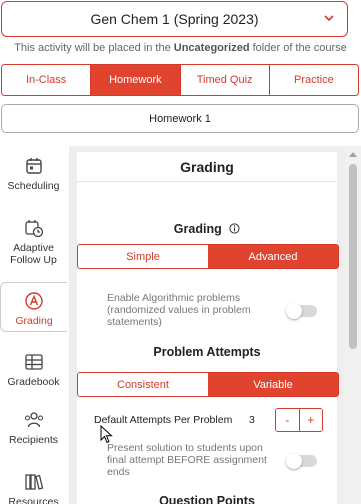  I want to click on activity-select-value: Homework 1, so click(180, 118).